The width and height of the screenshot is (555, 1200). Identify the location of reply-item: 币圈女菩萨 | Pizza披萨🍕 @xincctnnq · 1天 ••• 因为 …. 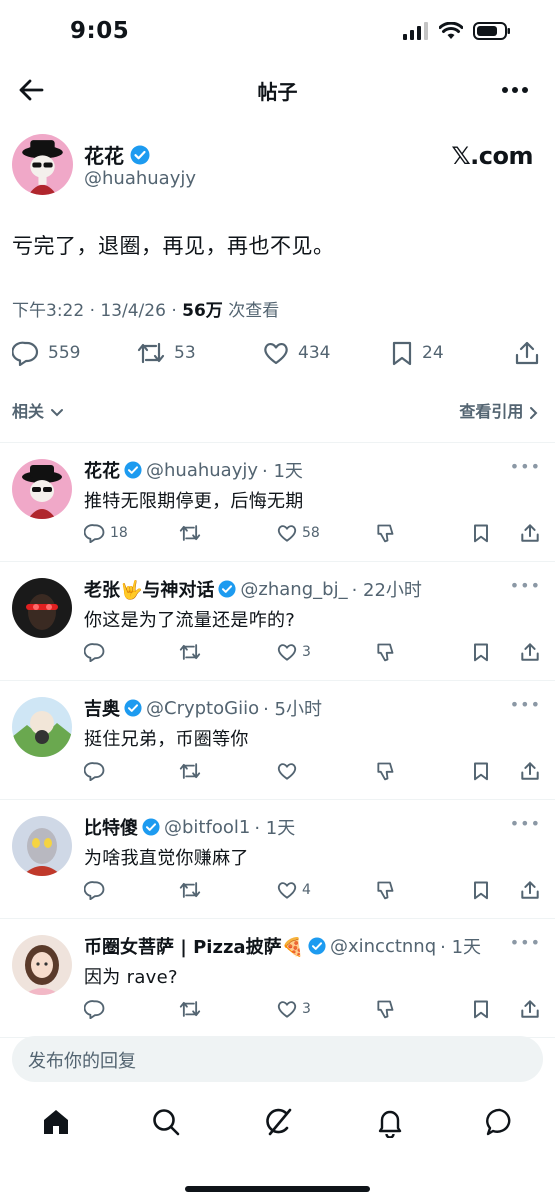
(277, 978).